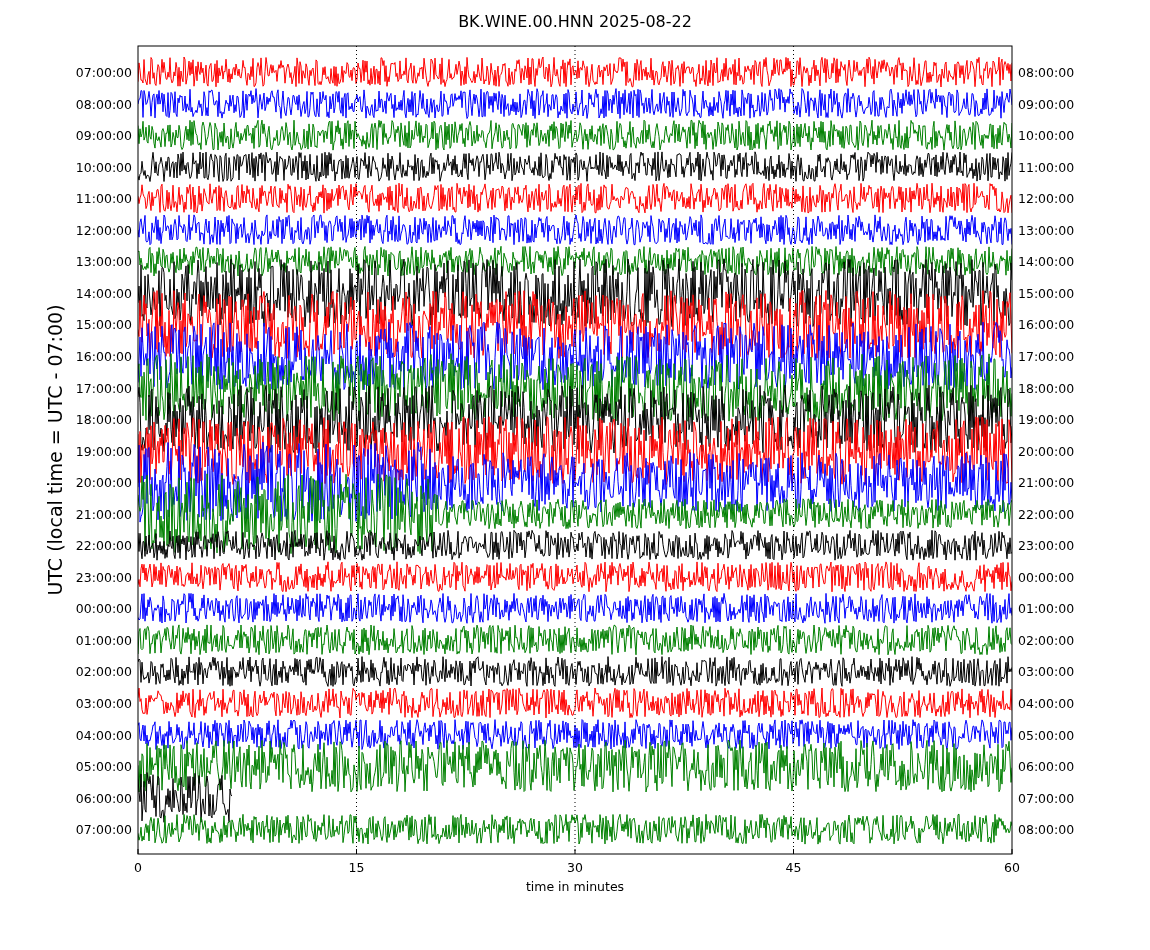 This screenshot has height=950, width=1150. I want to click on y-axis-label: UTC (local time = UTC - 07:00), so click(55, 450).